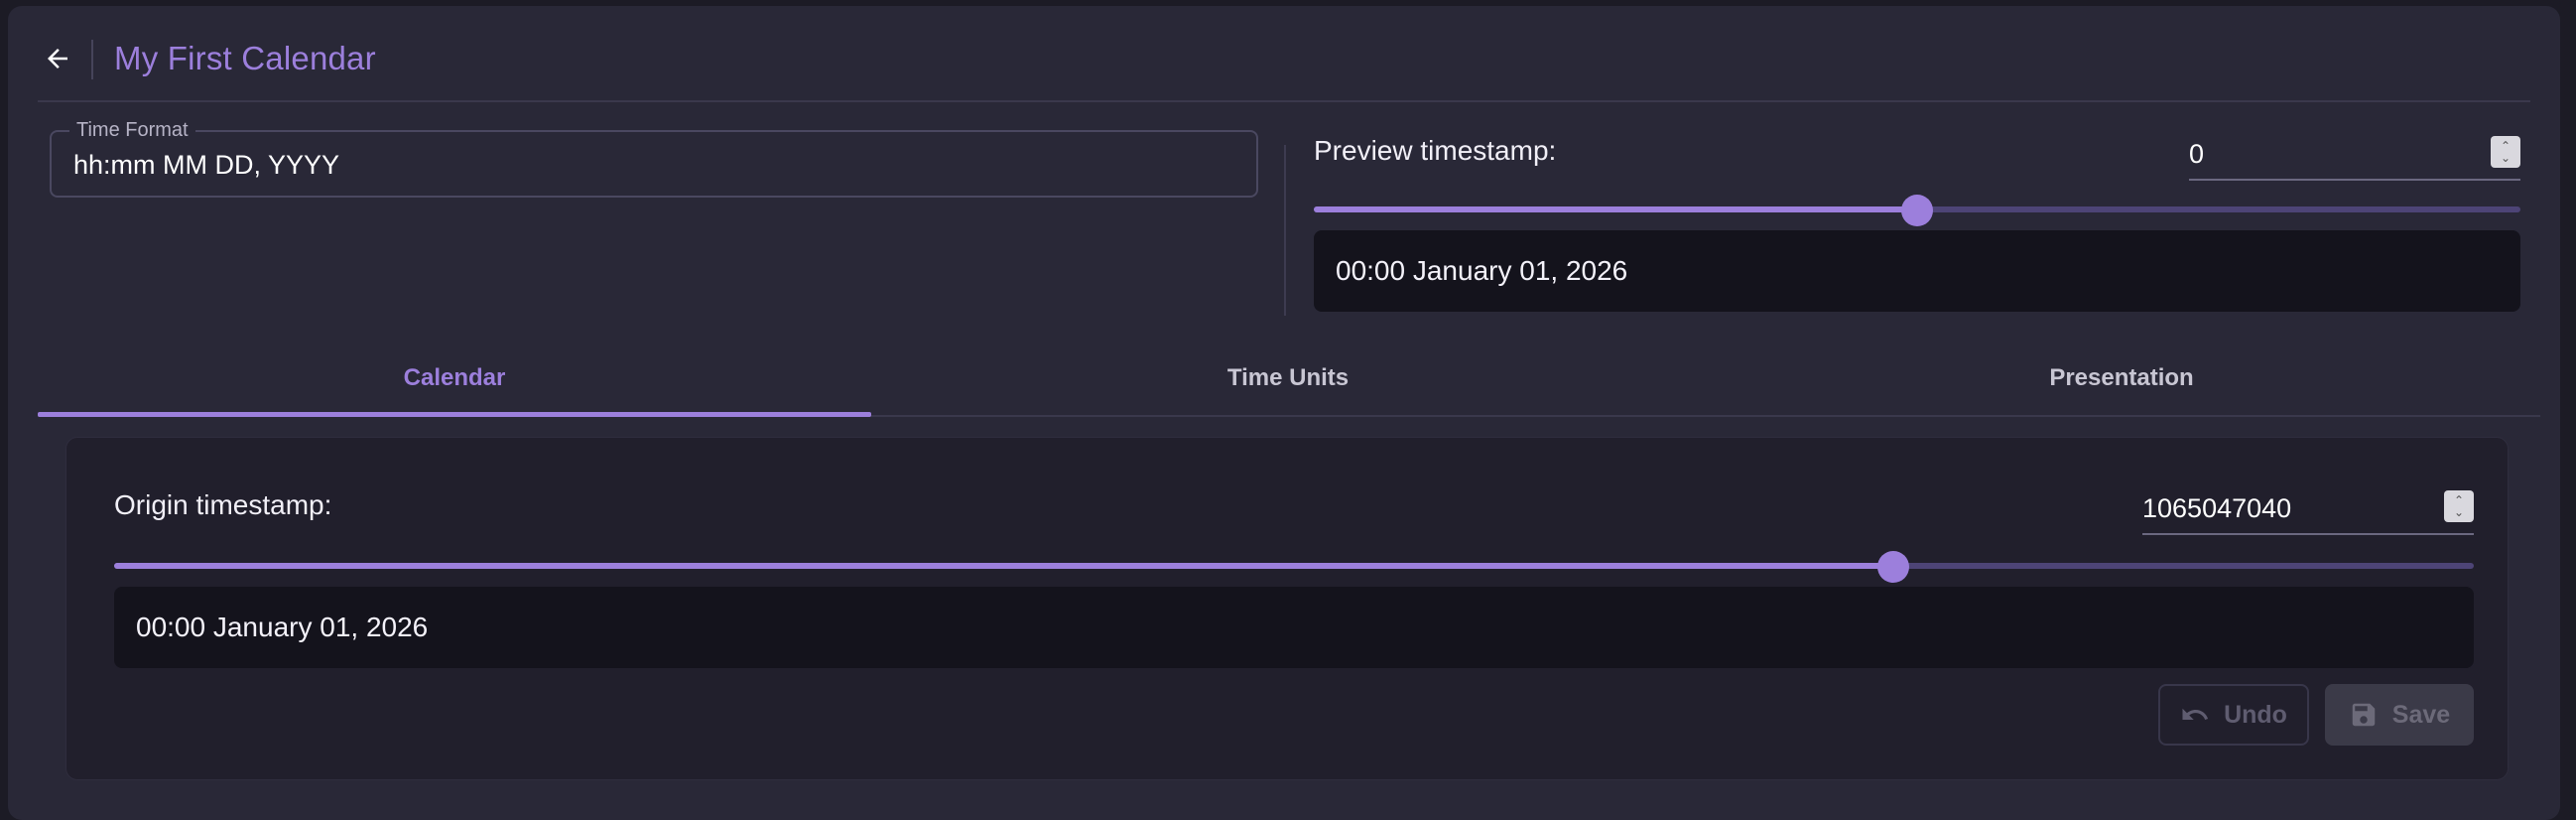 The width and height of the screenshot is (2576, 820). What do you see at coordinates (223, 504) in the screenshot?
I see `origin-timestamp-label: Origin timestamp:` at bounding box center [223, 504].